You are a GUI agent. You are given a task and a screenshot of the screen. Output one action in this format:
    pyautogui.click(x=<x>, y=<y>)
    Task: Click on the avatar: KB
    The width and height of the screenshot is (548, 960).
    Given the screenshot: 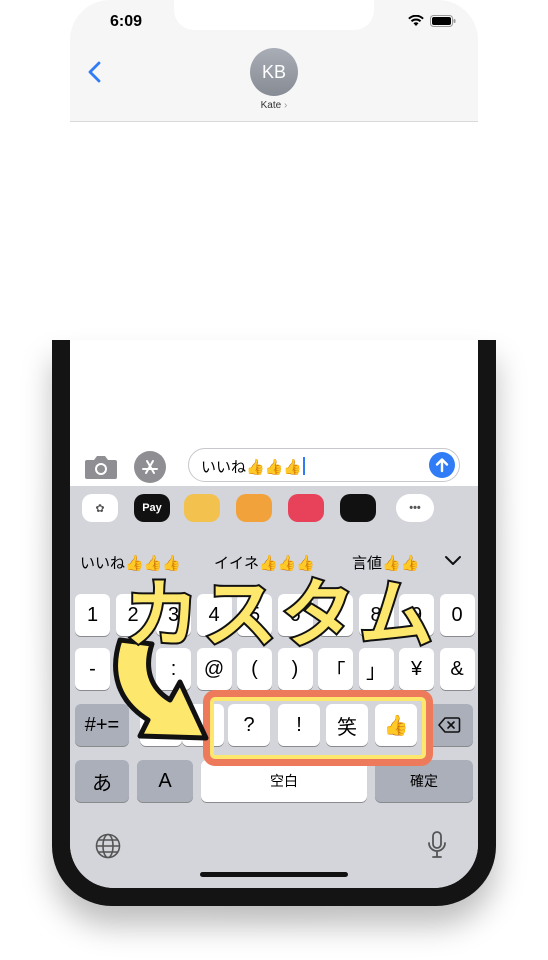 What is the action you would take?
    pyautogui.click(x=274, y=72)
    